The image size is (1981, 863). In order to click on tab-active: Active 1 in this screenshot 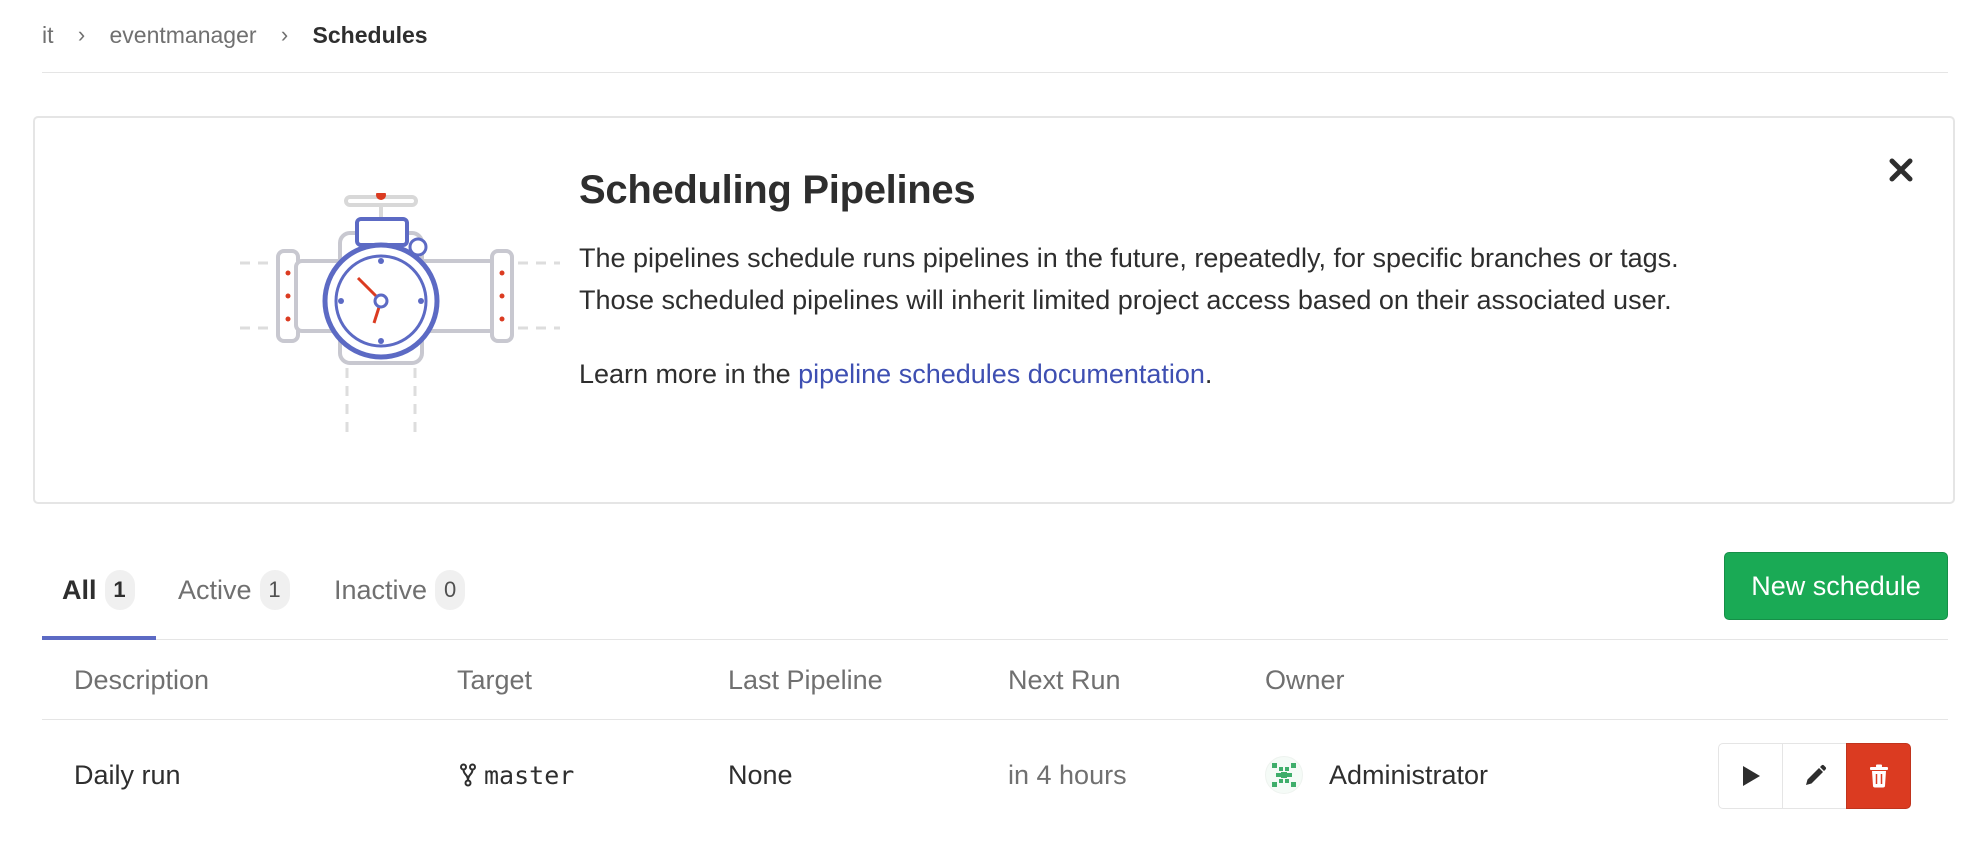, I will do `click(234, 590)`.